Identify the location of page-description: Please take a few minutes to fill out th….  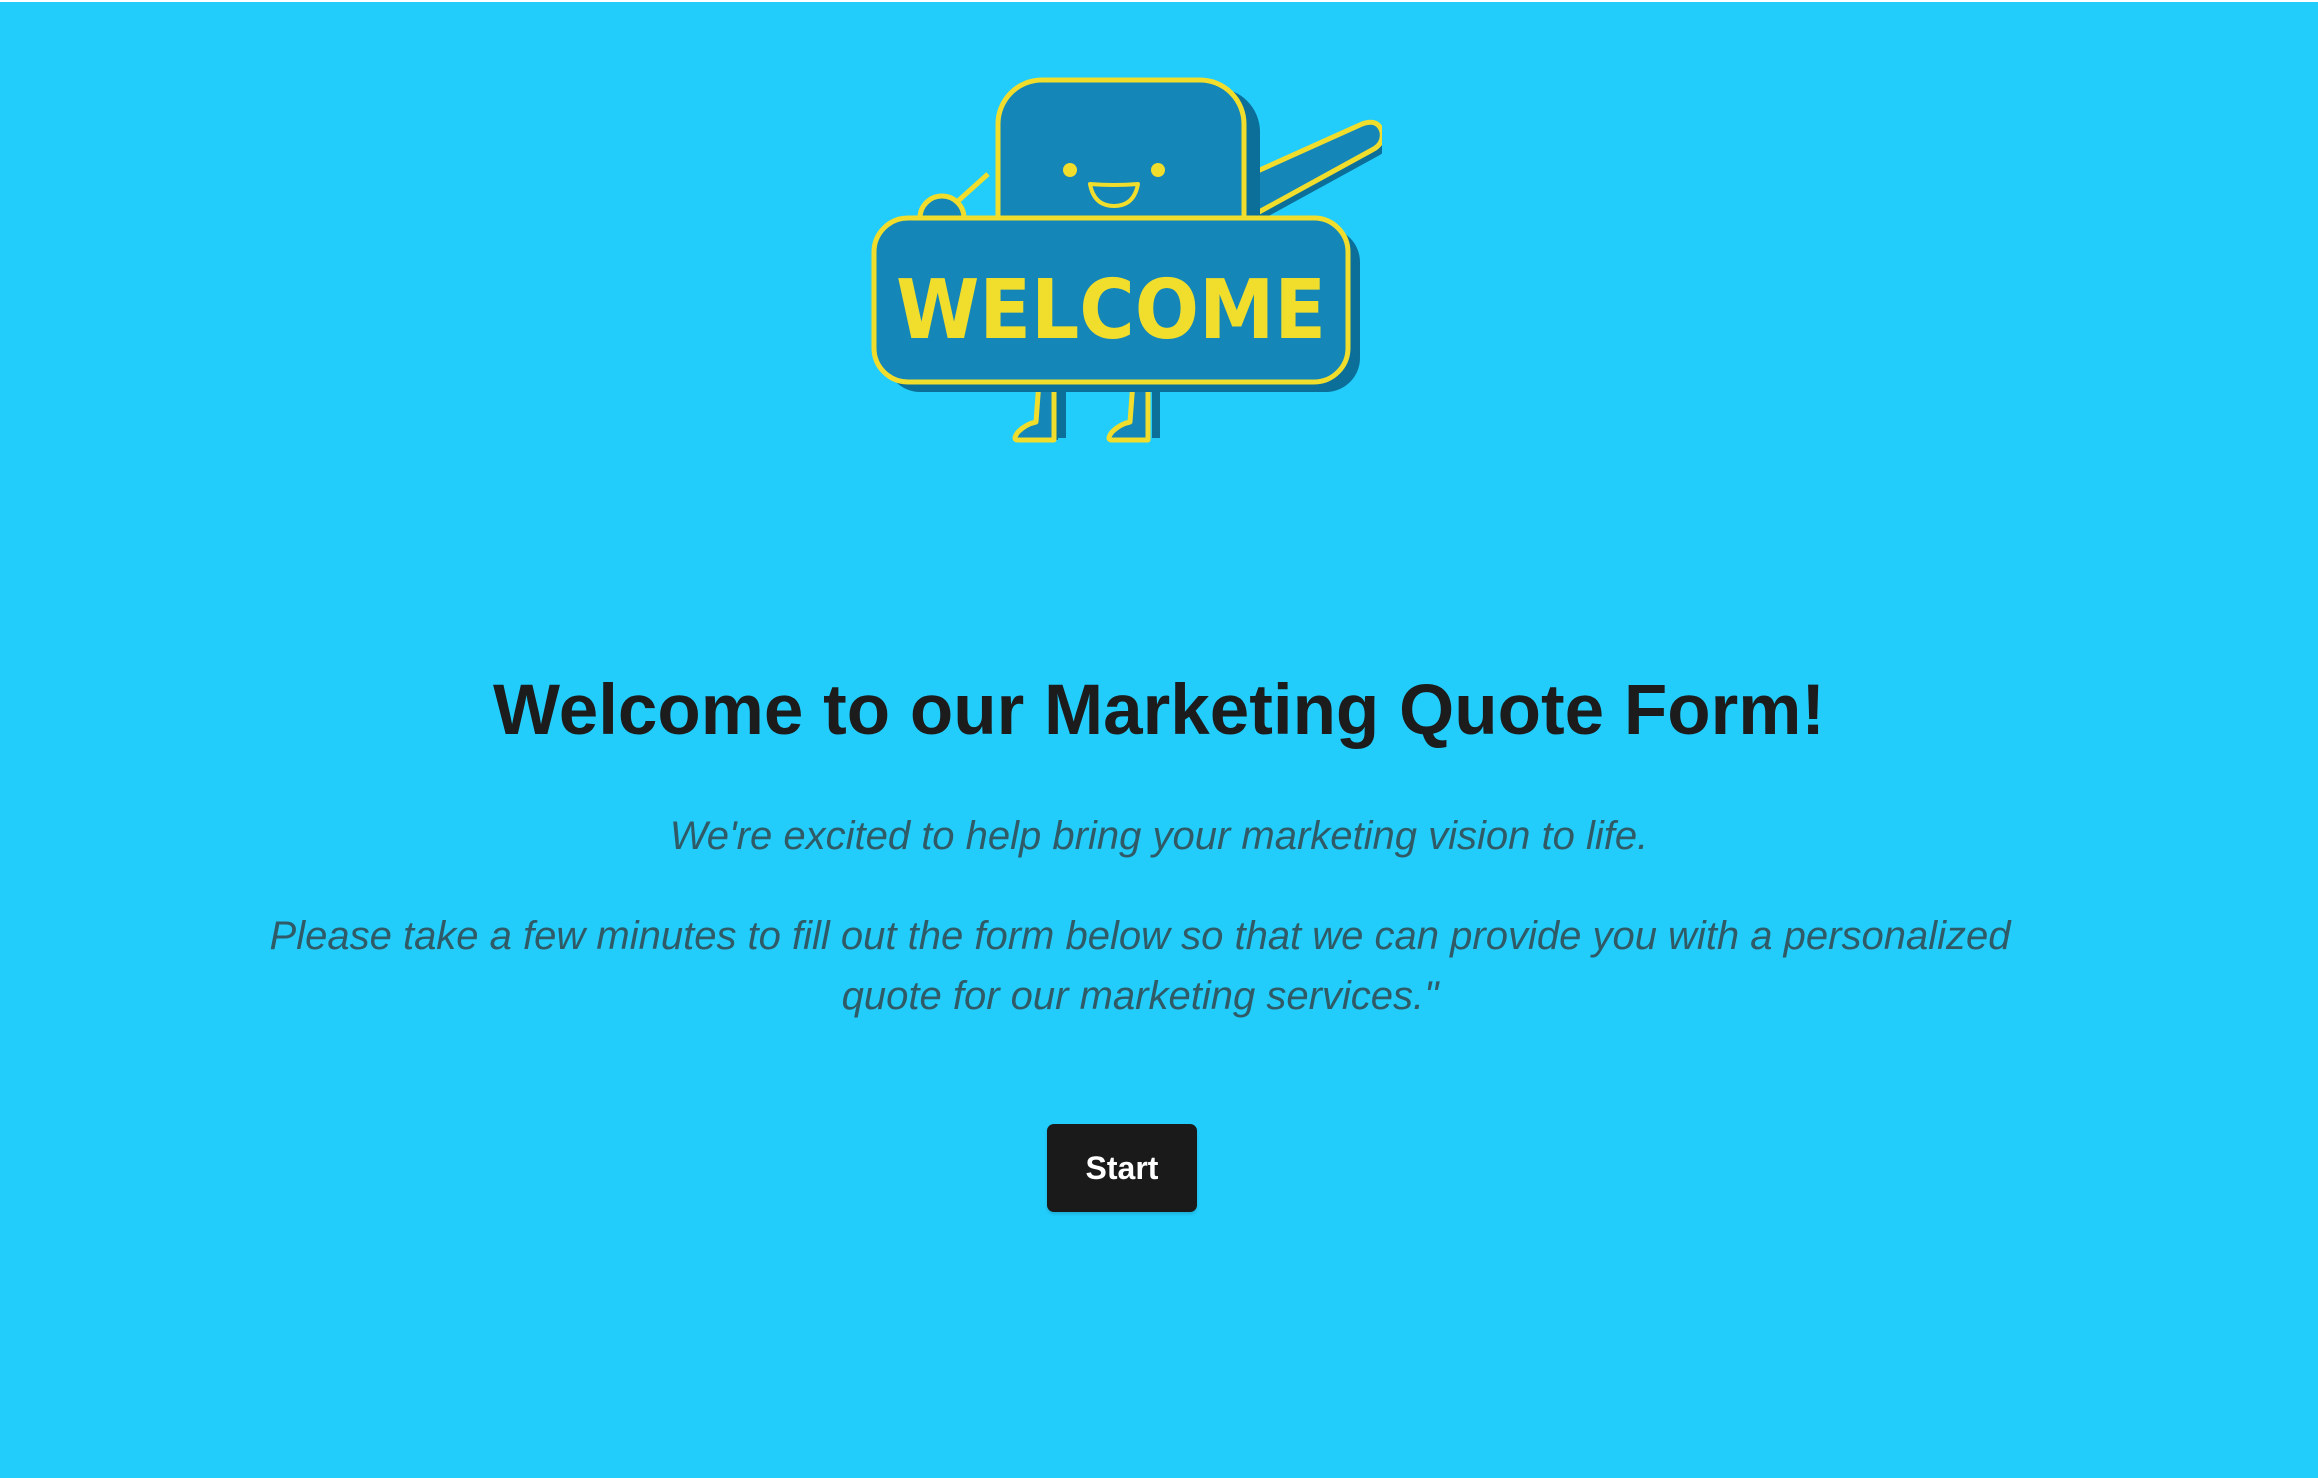
(1140, 966).